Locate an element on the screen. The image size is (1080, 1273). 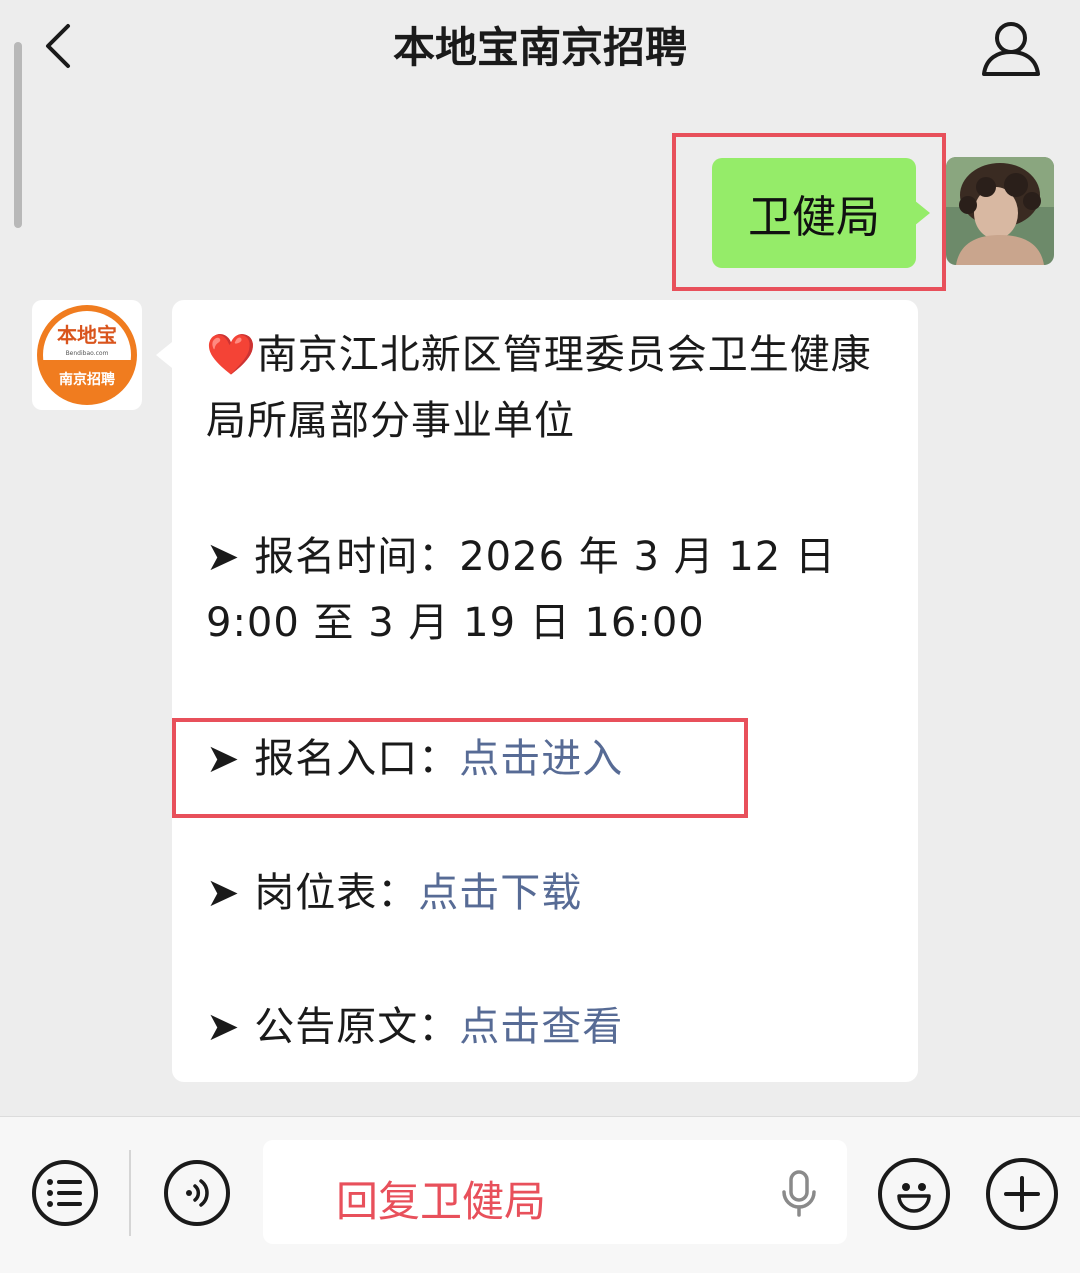
user-bubble-tail is located at coordinates (922, 213).